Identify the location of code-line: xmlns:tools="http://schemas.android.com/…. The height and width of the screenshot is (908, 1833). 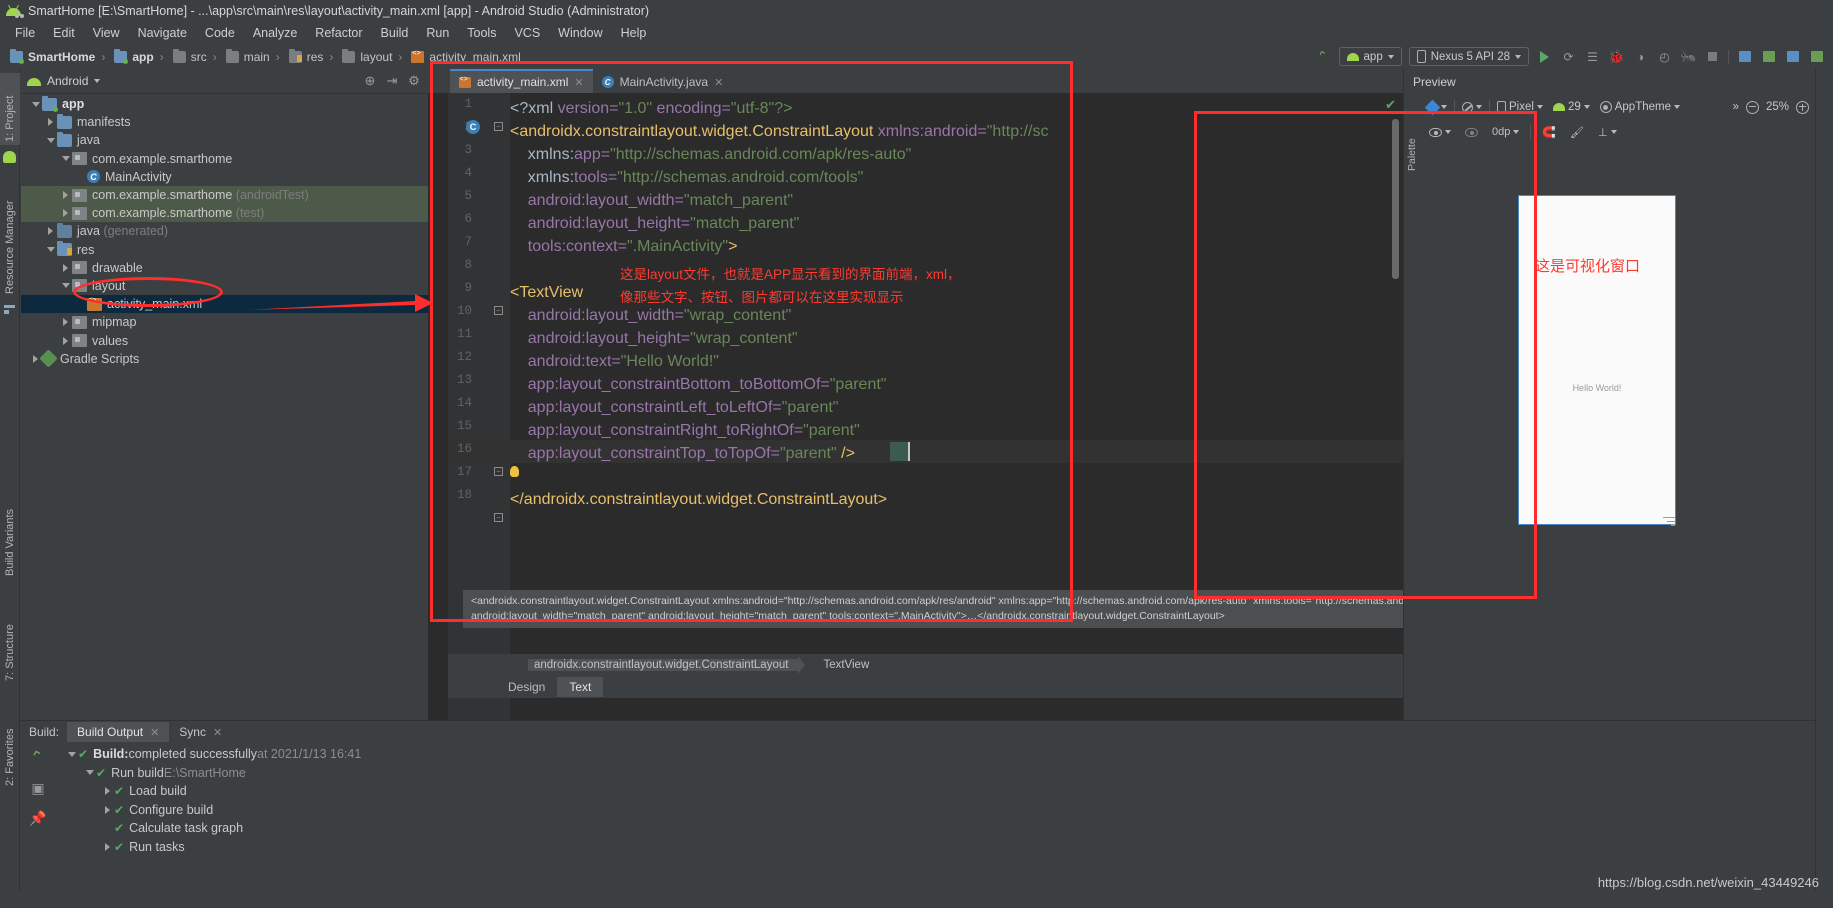
(687, 177).